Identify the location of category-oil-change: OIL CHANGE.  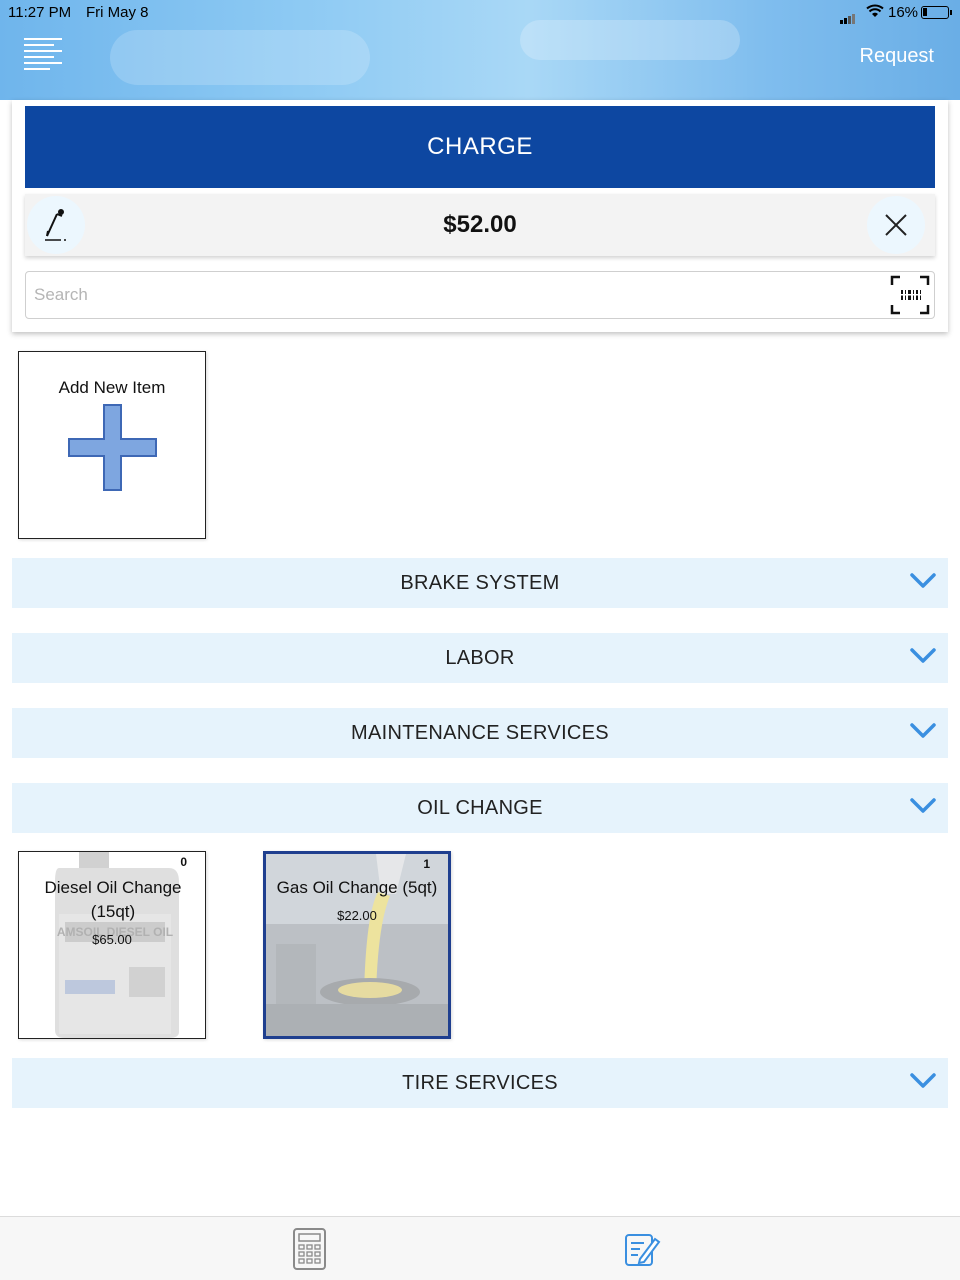
(480, 808).